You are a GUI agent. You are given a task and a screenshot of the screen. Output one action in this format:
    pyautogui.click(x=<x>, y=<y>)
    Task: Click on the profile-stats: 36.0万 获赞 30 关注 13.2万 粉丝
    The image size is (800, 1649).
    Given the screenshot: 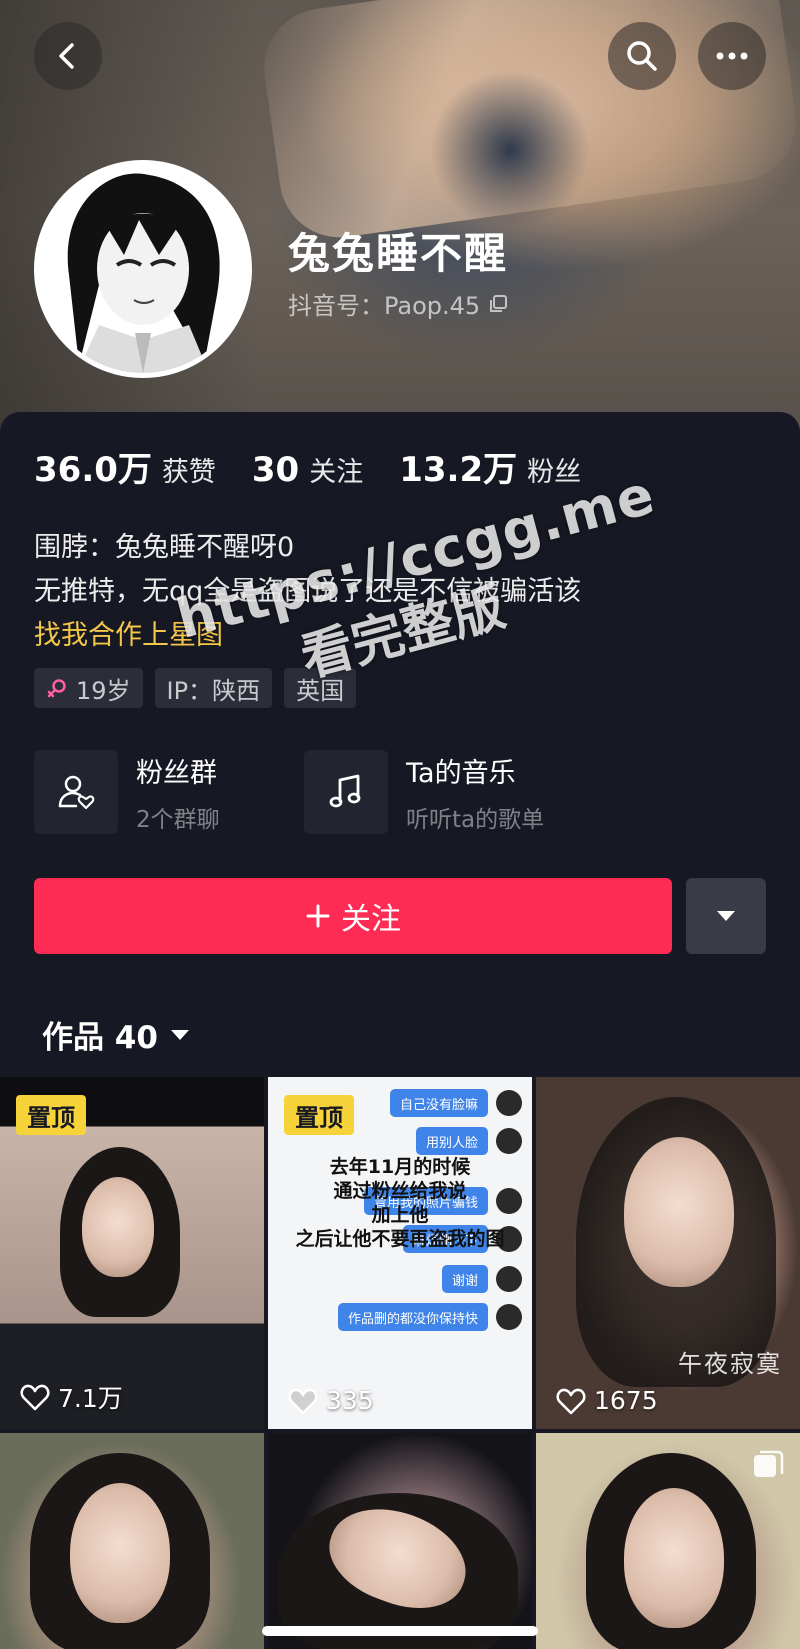 What is the action you would take?
    pyautogui.click(x=307, y=466)
    